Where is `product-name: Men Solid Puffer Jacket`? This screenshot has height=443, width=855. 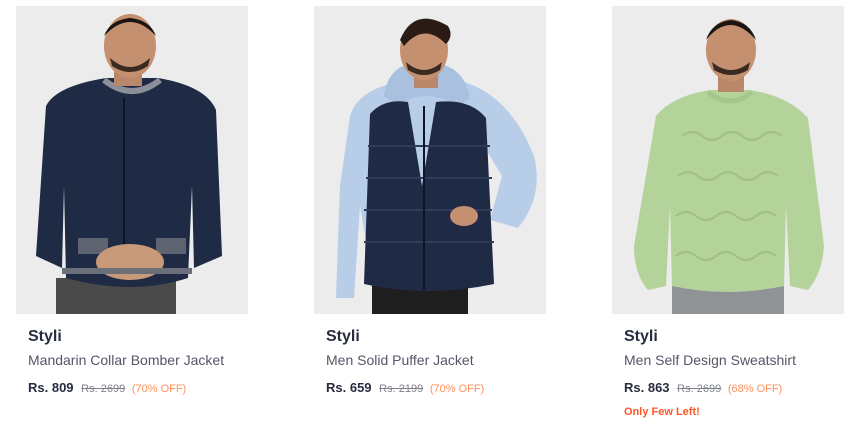 product-name: Men Solid Puffer Jacket is located at coordinates (400, 360).